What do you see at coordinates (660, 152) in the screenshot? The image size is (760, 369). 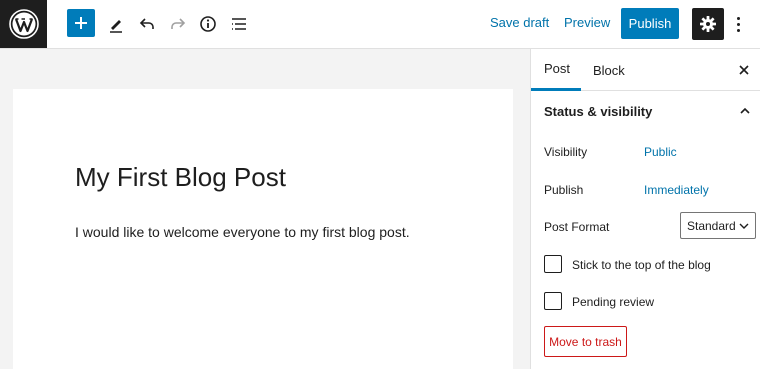 I see `visibility-toggle: Public` at bounding box center [660, 152].